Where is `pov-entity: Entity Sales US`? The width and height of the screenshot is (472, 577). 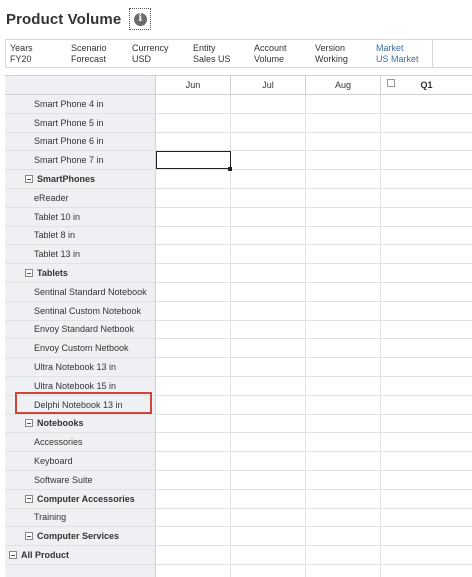 pov-entity: Entity Sales US is located at coordinates (219, 53).